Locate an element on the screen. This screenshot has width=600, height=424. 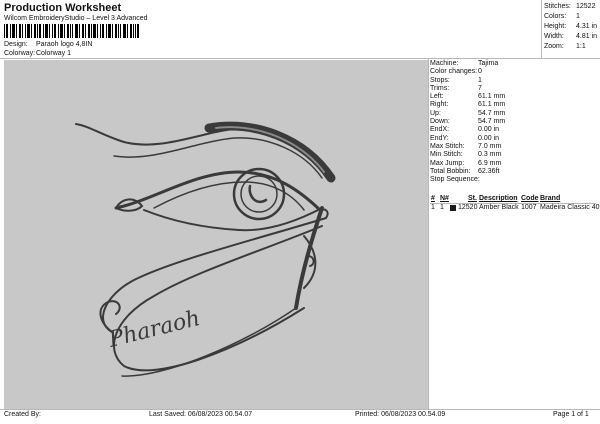
colorway-label: Colorway: is located at coordinates (20, 53).